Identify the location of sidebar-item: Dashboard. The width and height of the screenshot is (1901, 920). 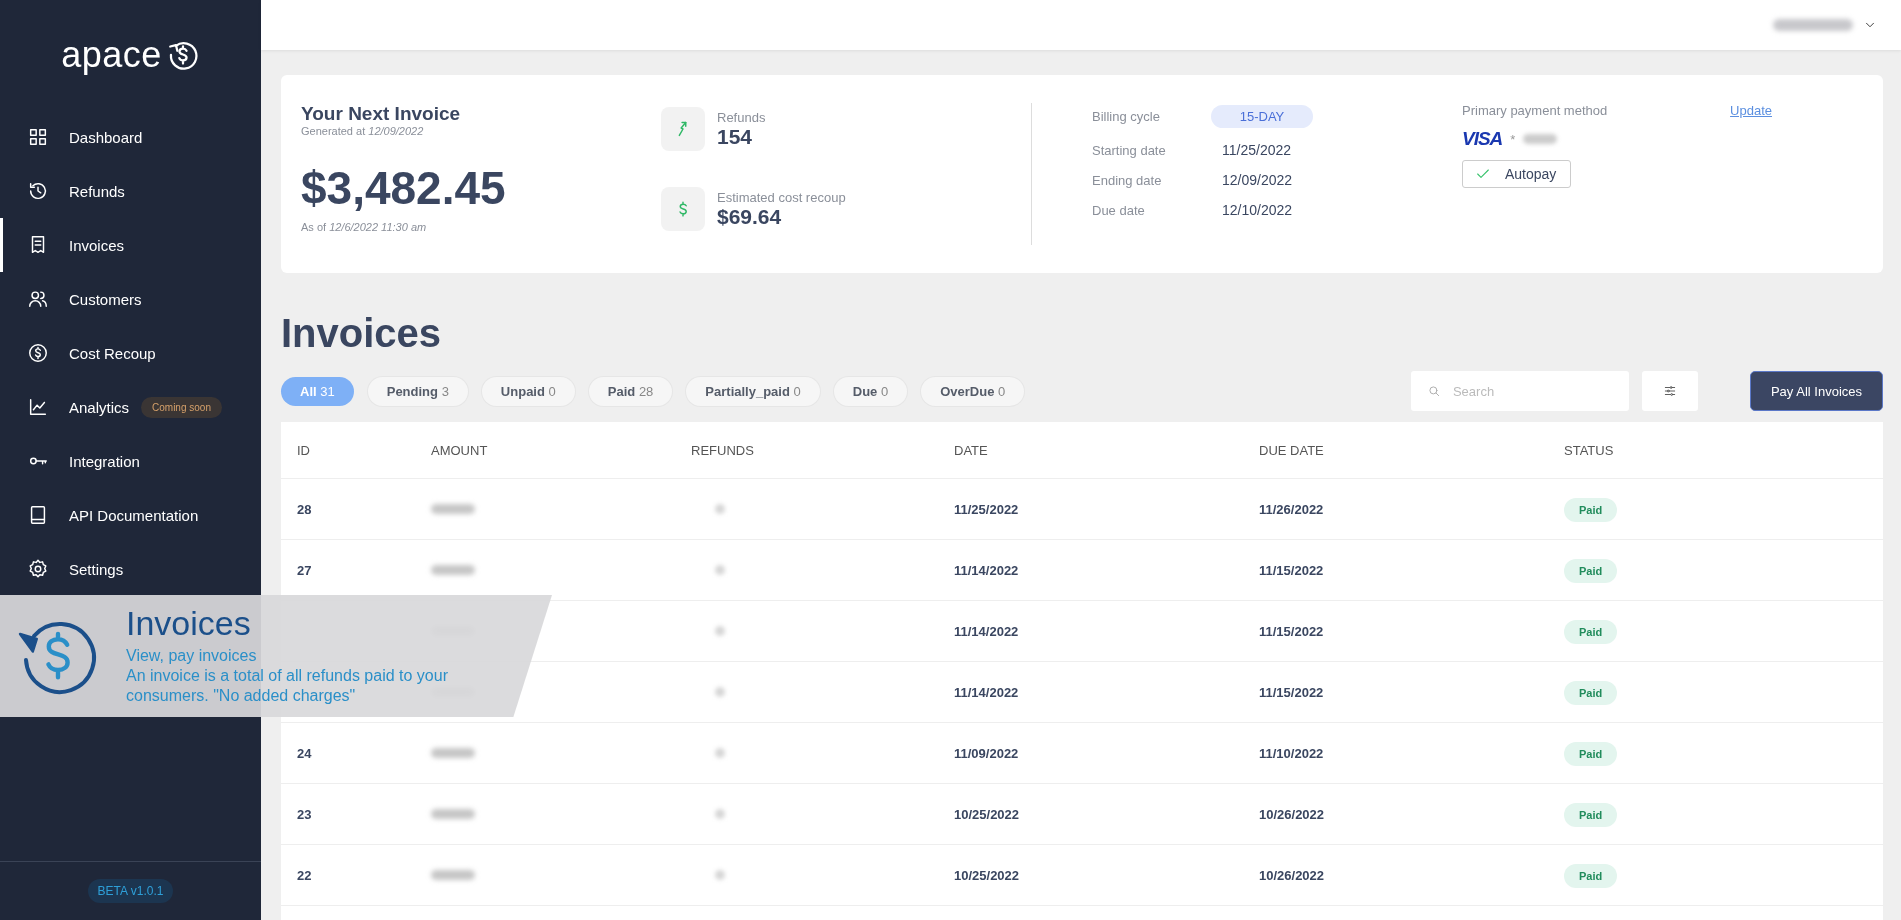
(130, 137).